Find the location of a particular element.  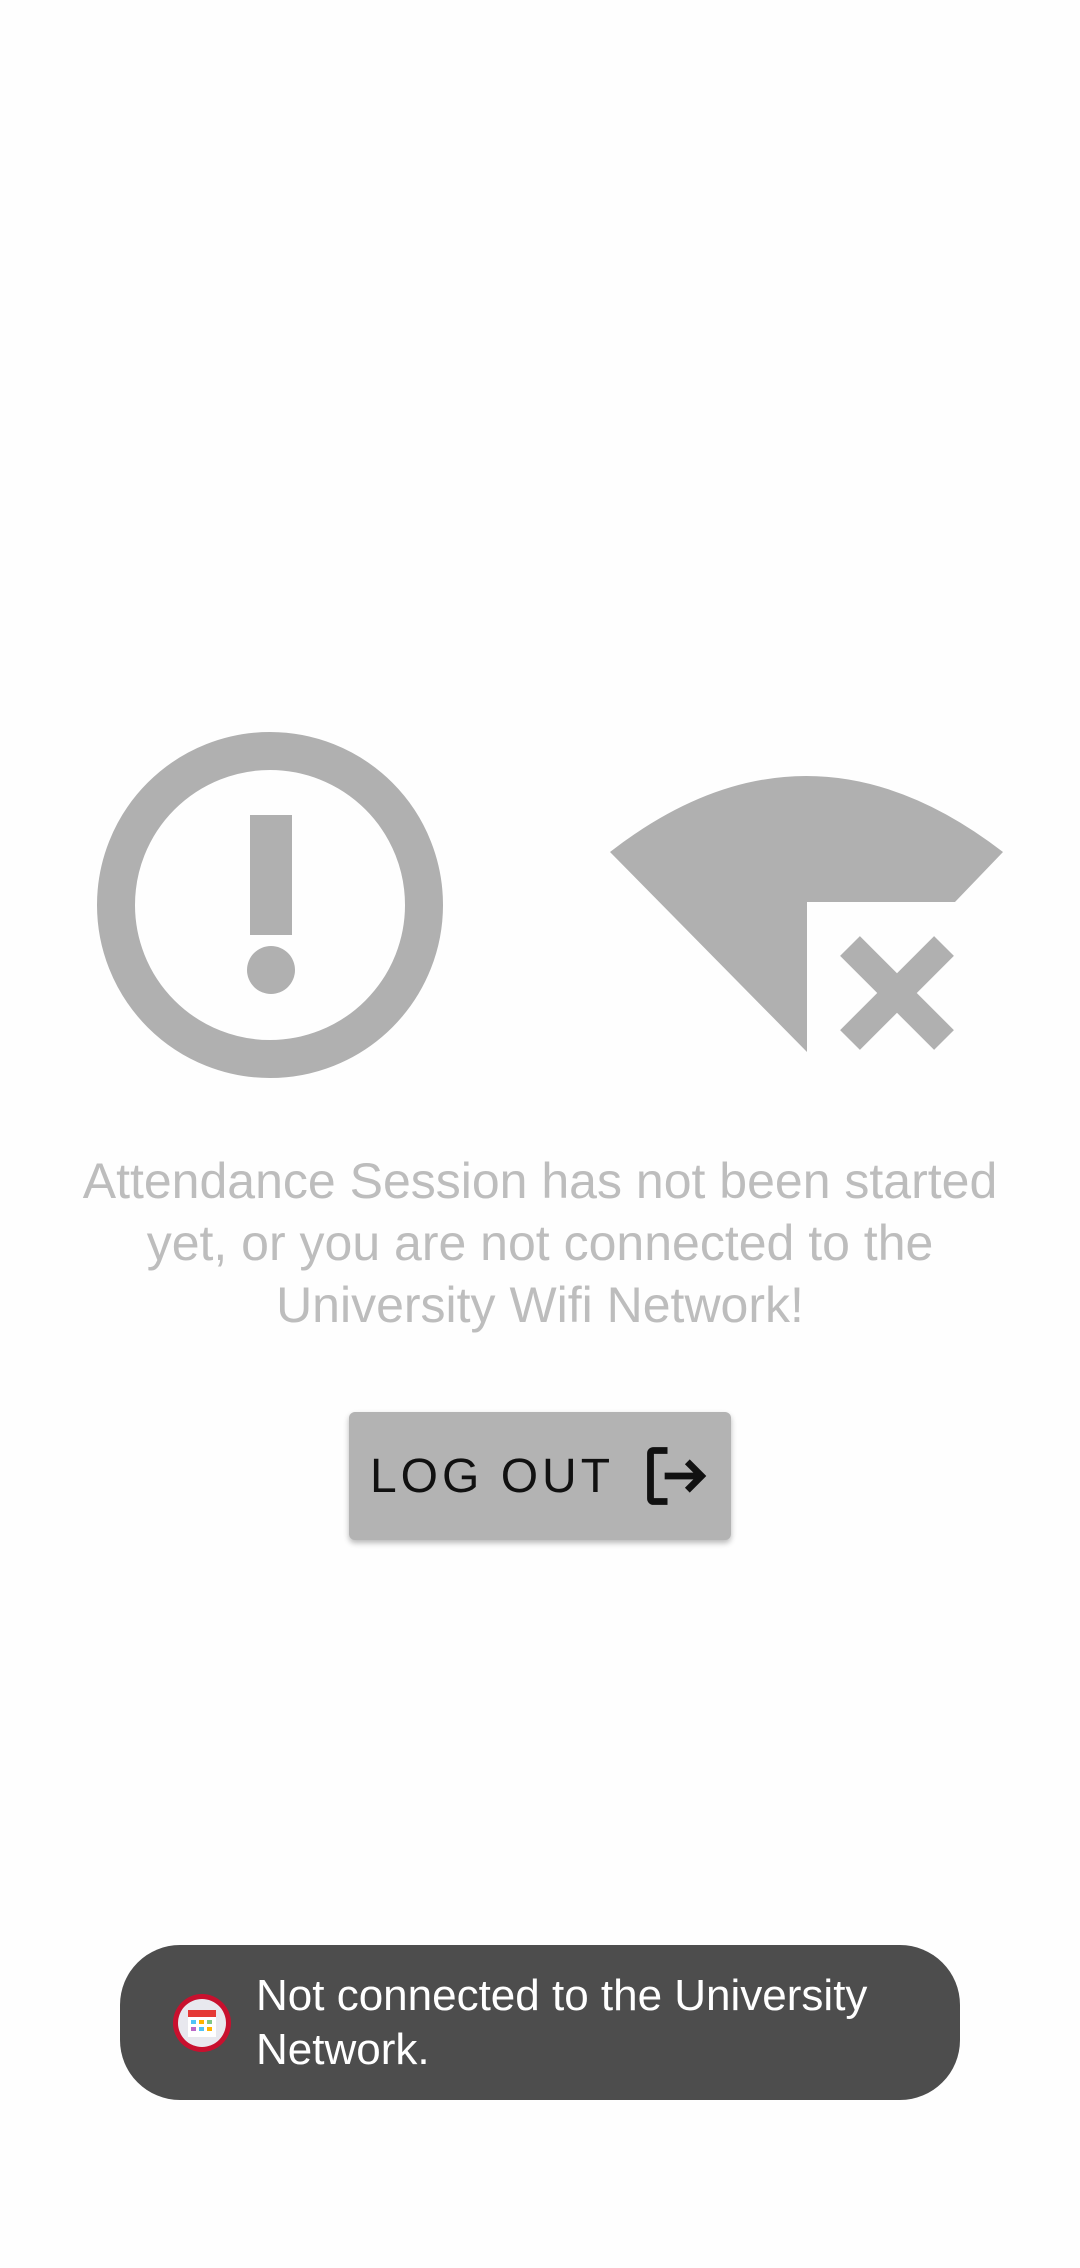

toast-notification: Not connected to the University Network. is located at coordinates (540, 2022).